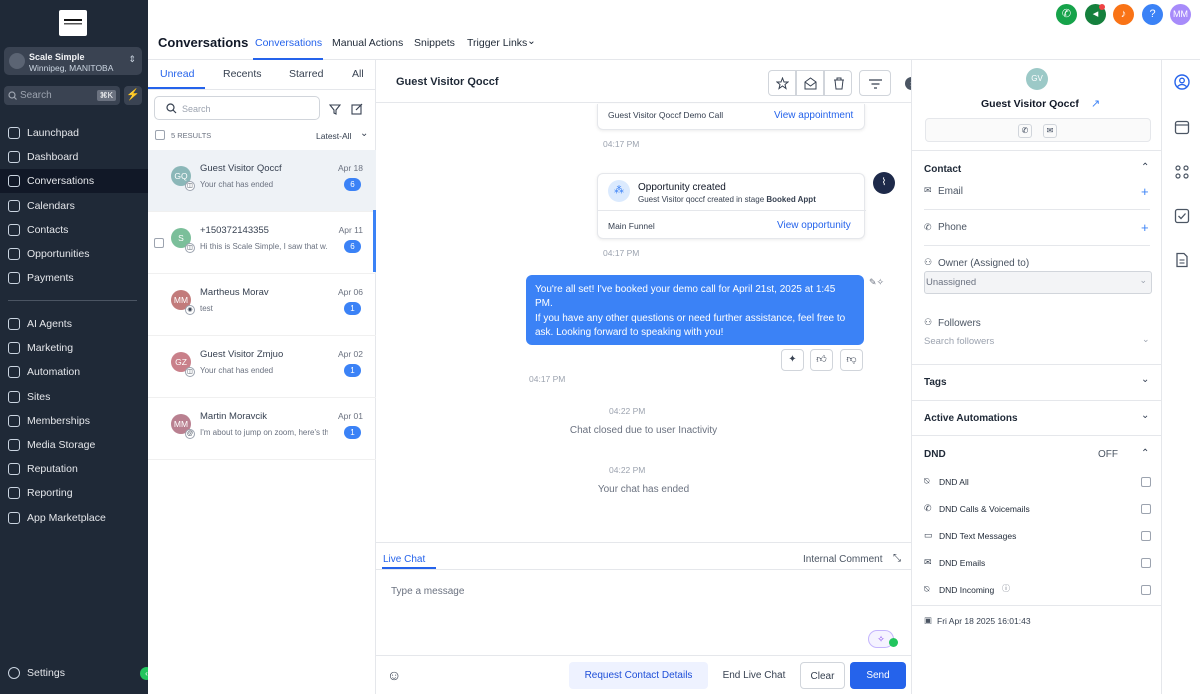  I want to click on owner-select: Unassigned ⌄, so click(1038, 282).